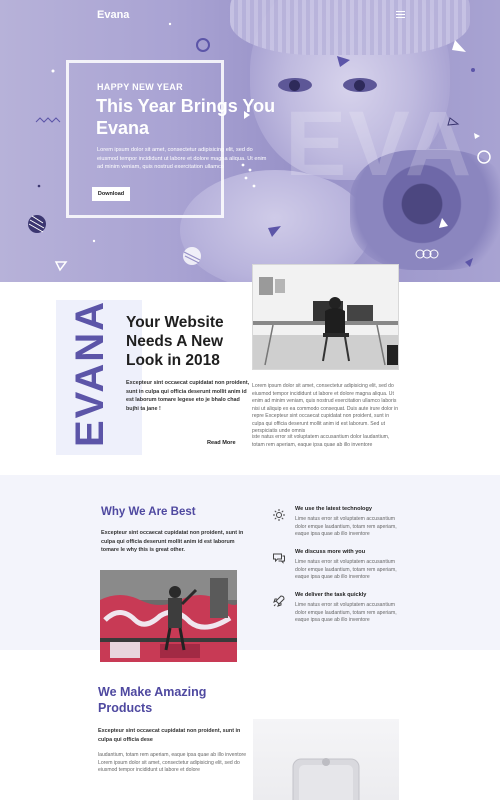 This screenshot has height=800, width=500. Describe the element at coordinates (330, 552) in the screenshot. I see `feature-title: We discuss more with you` at that location.